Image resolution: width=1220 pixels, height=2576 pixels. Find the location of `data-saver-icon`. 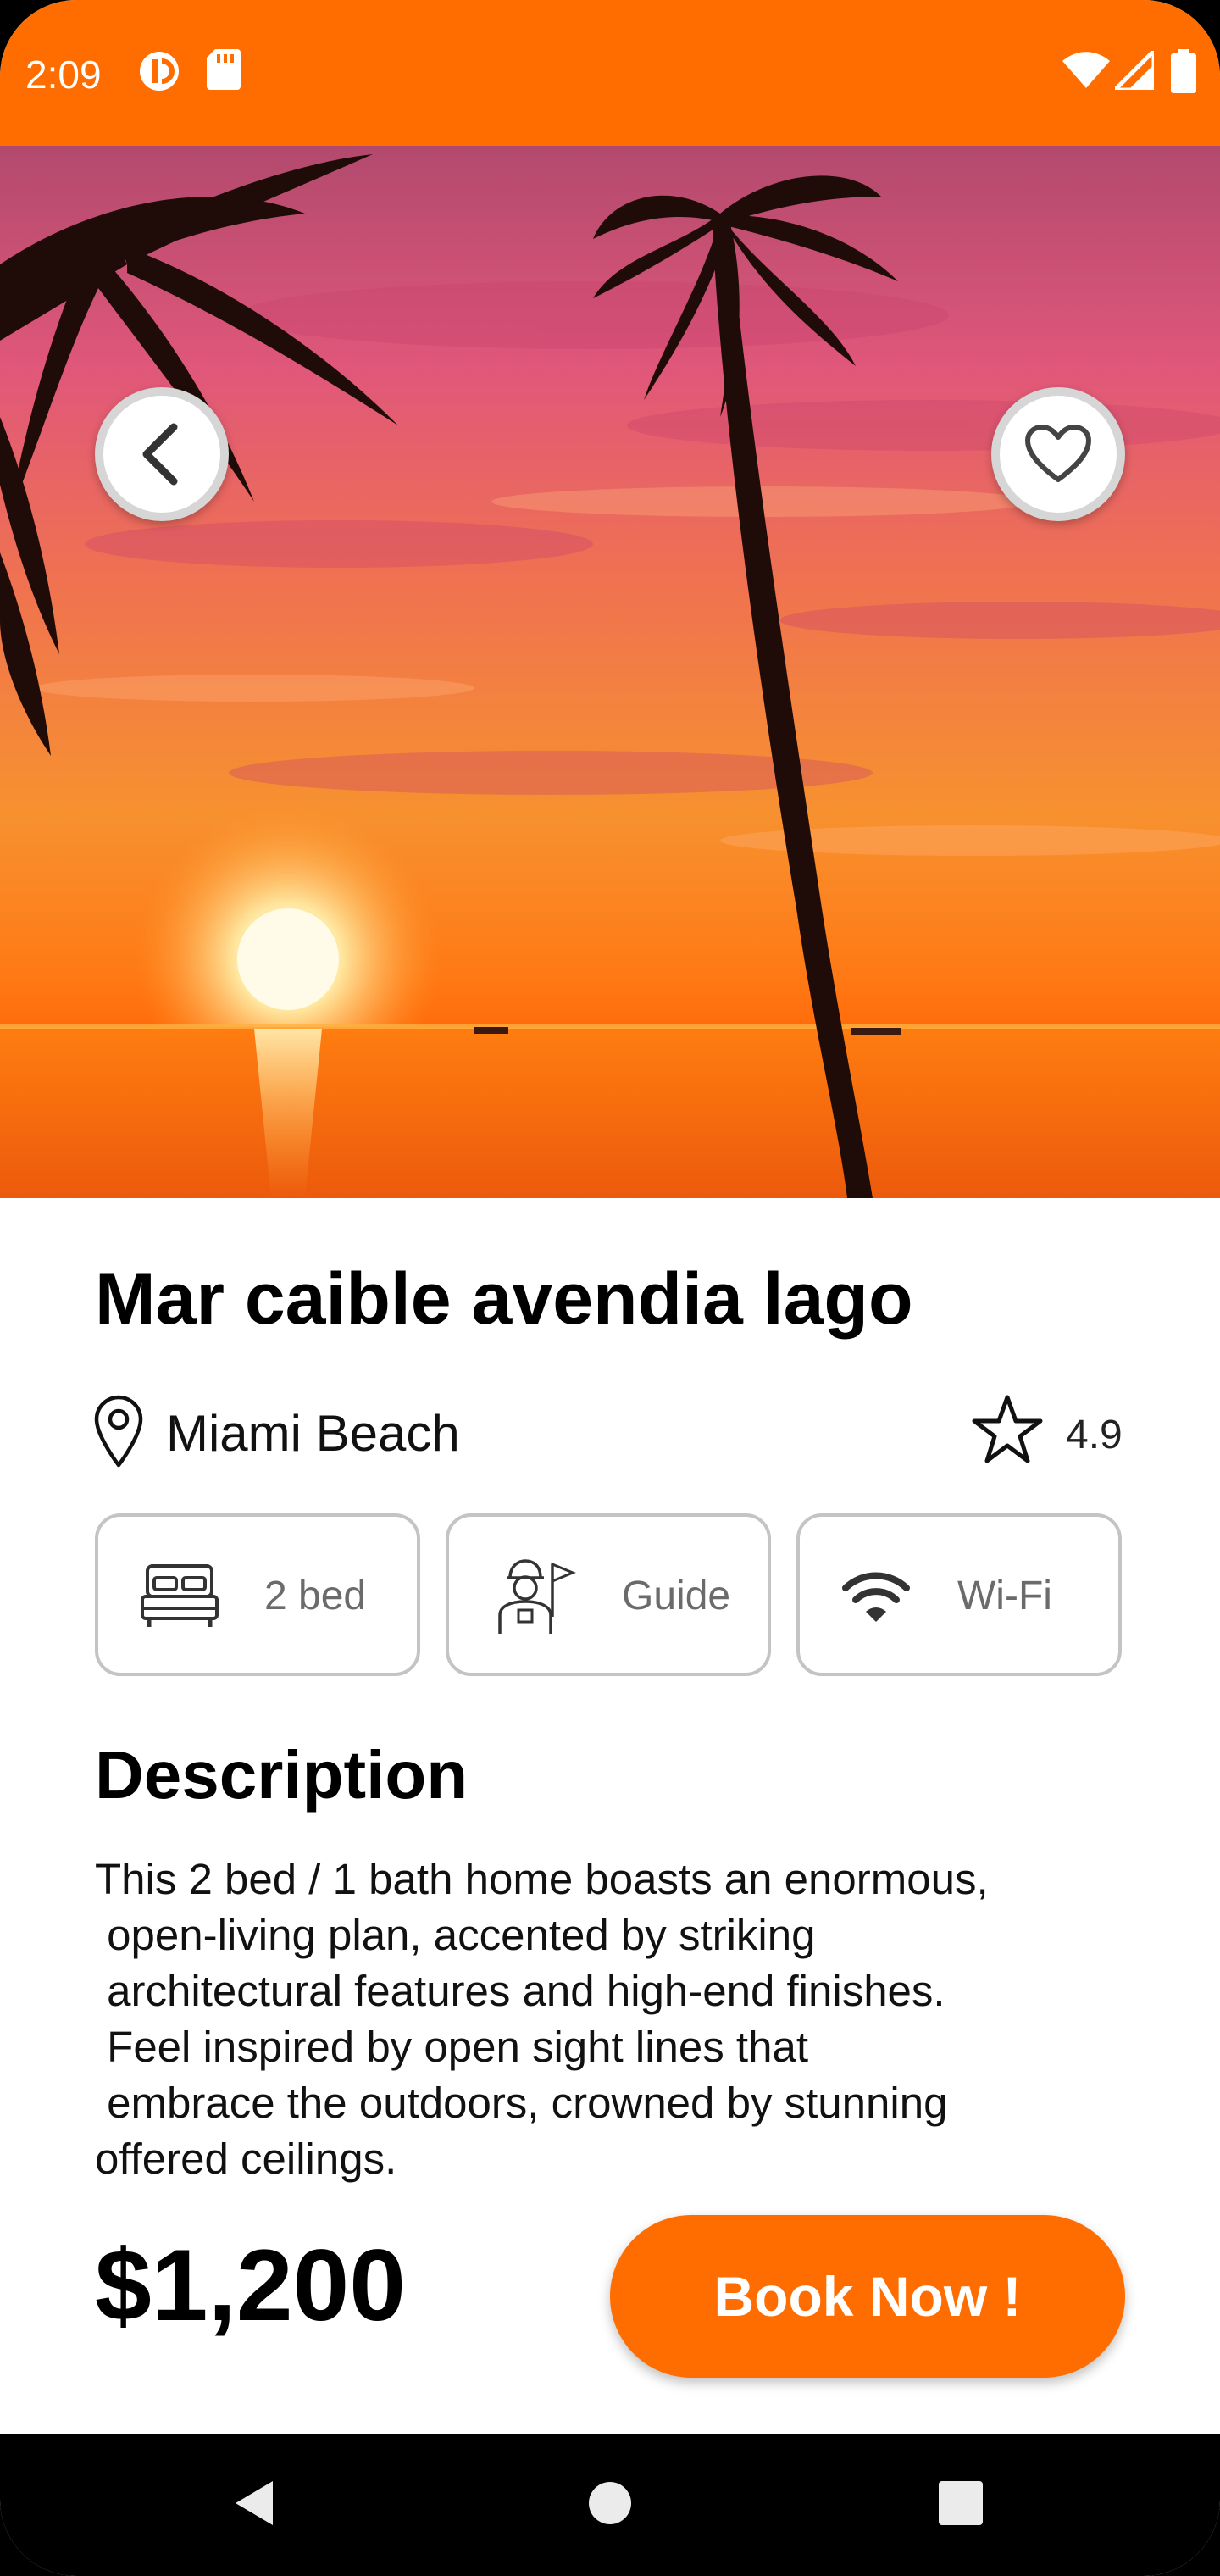

data-saver-icon is located at coordinates (159, 73).